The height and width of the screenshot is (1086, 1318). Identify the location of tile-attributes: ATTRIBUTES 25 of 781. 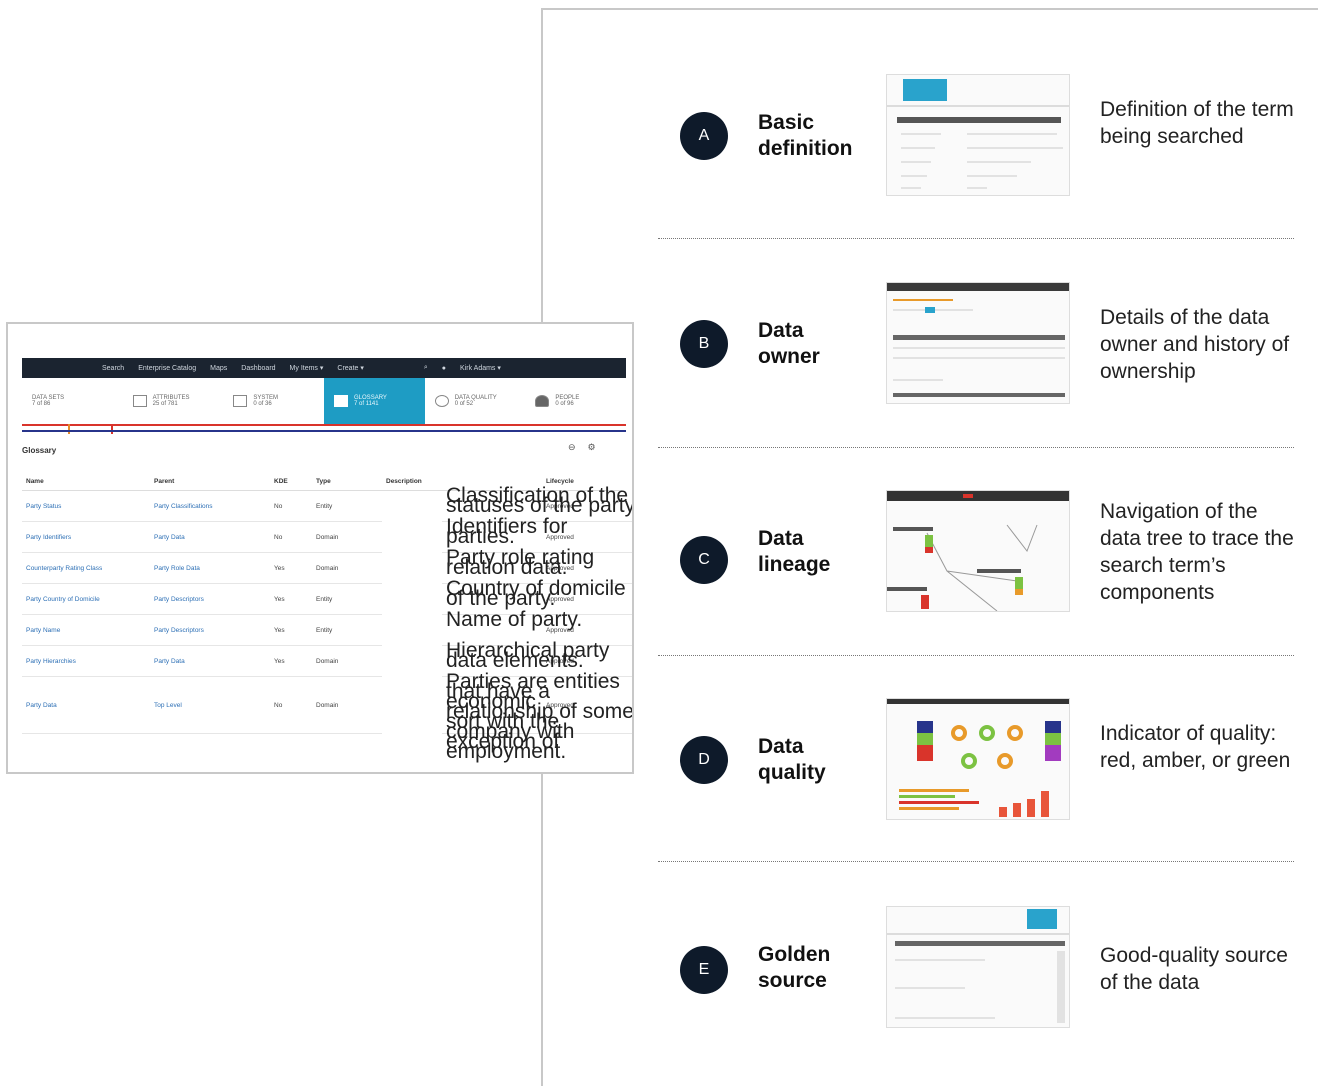
(173, 401).